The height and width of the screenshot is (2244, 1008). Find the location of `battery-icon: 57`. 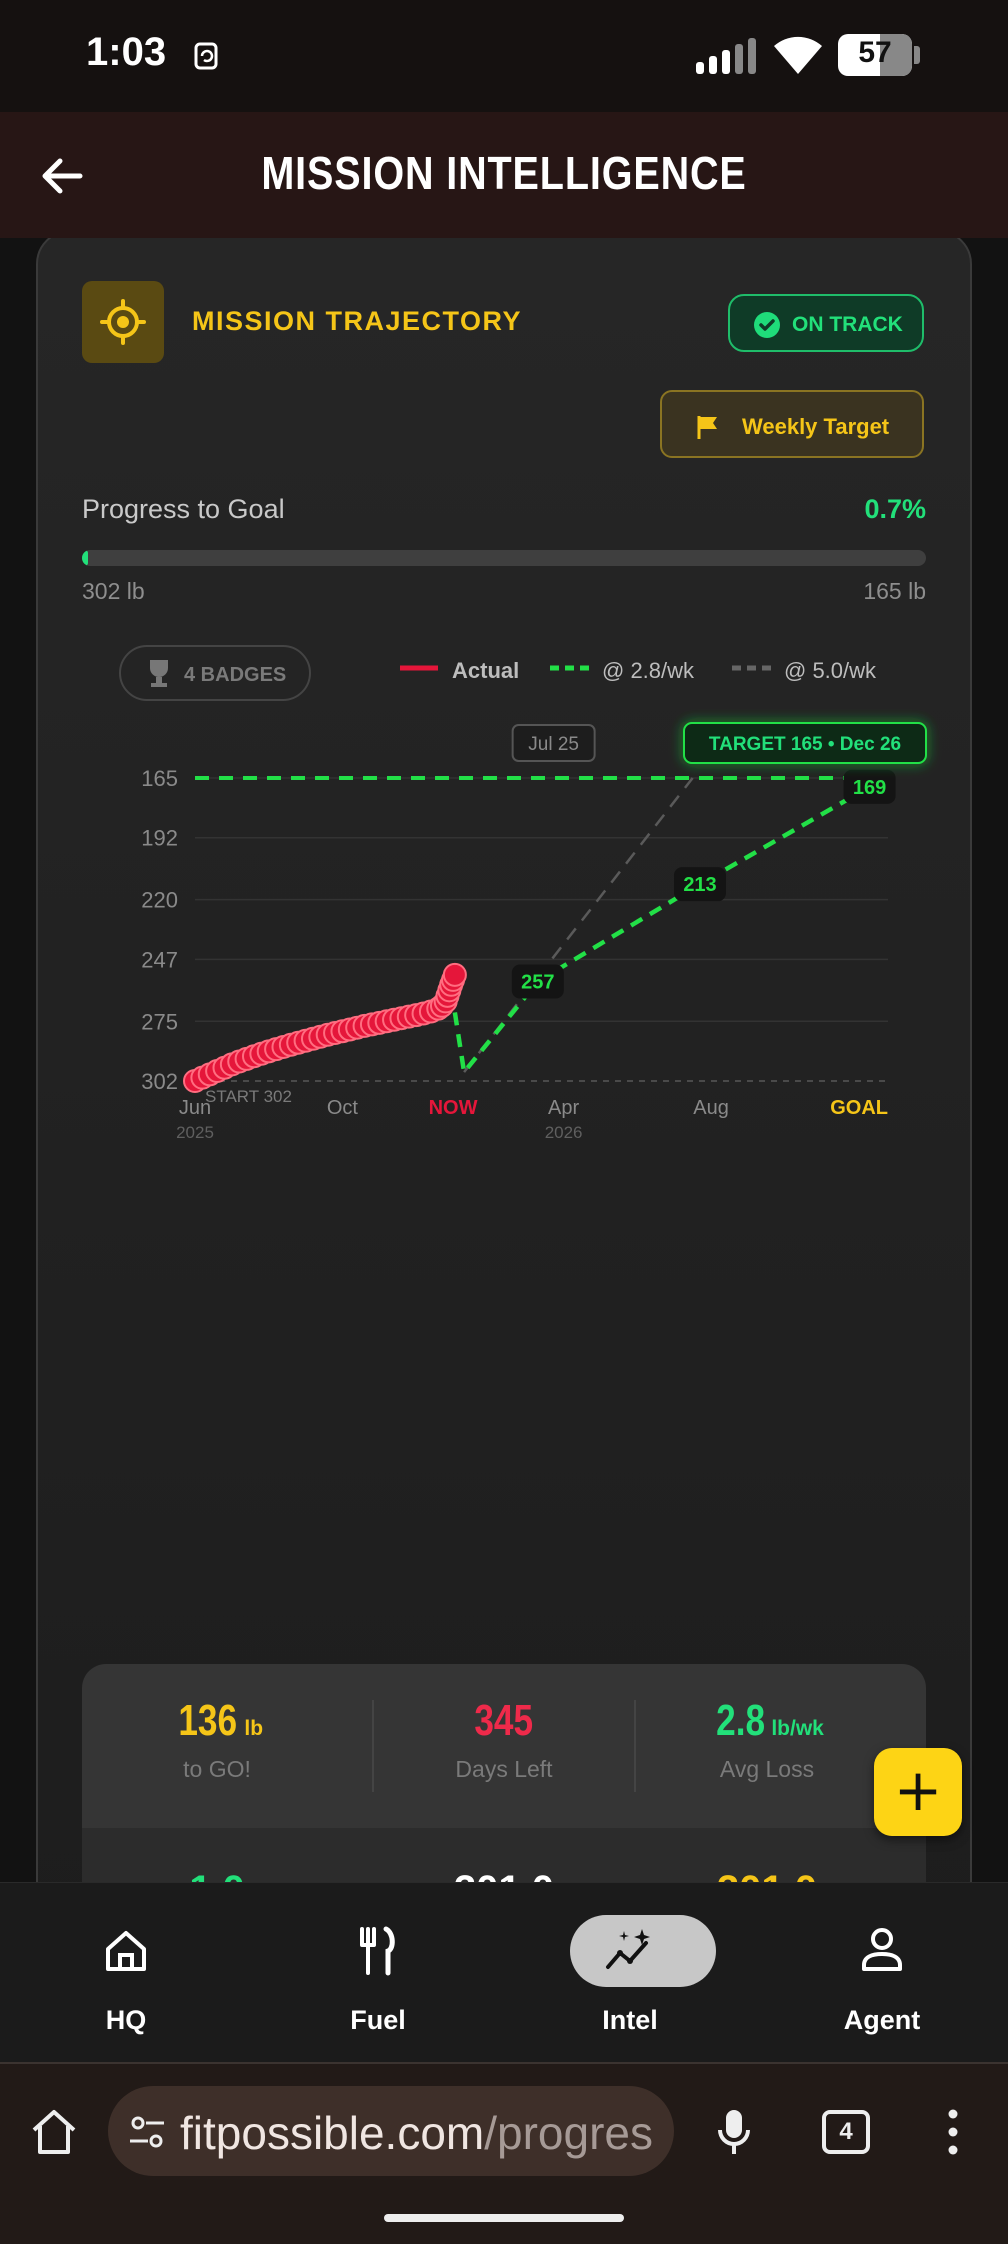

battery-icon: 57 is located at coordinates (880, 55).